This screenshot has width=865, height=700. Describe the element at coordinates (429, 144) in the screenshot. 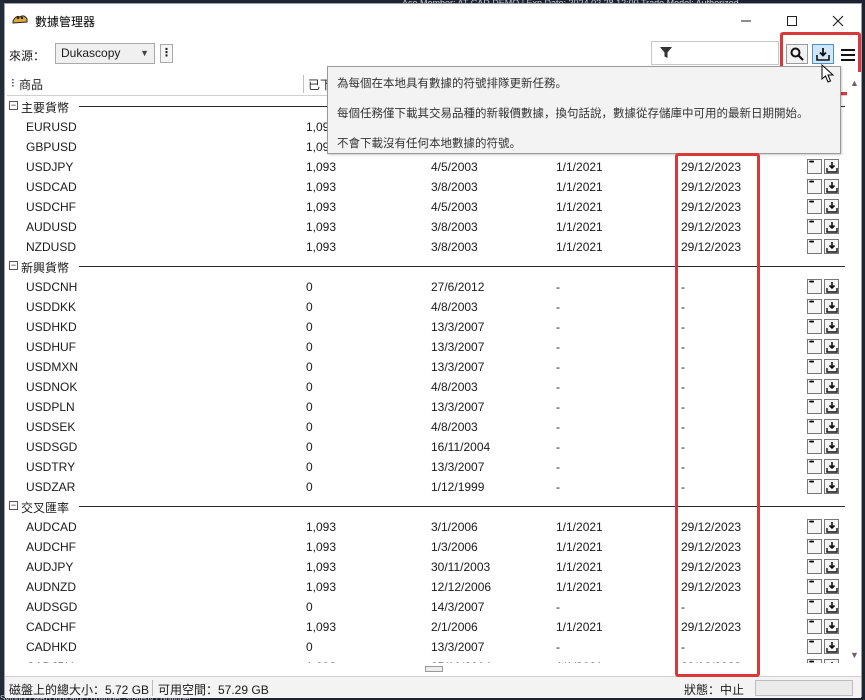

I see `tooltip-line-3: 不會下載沒有任何本地數據的符號。` at that location.